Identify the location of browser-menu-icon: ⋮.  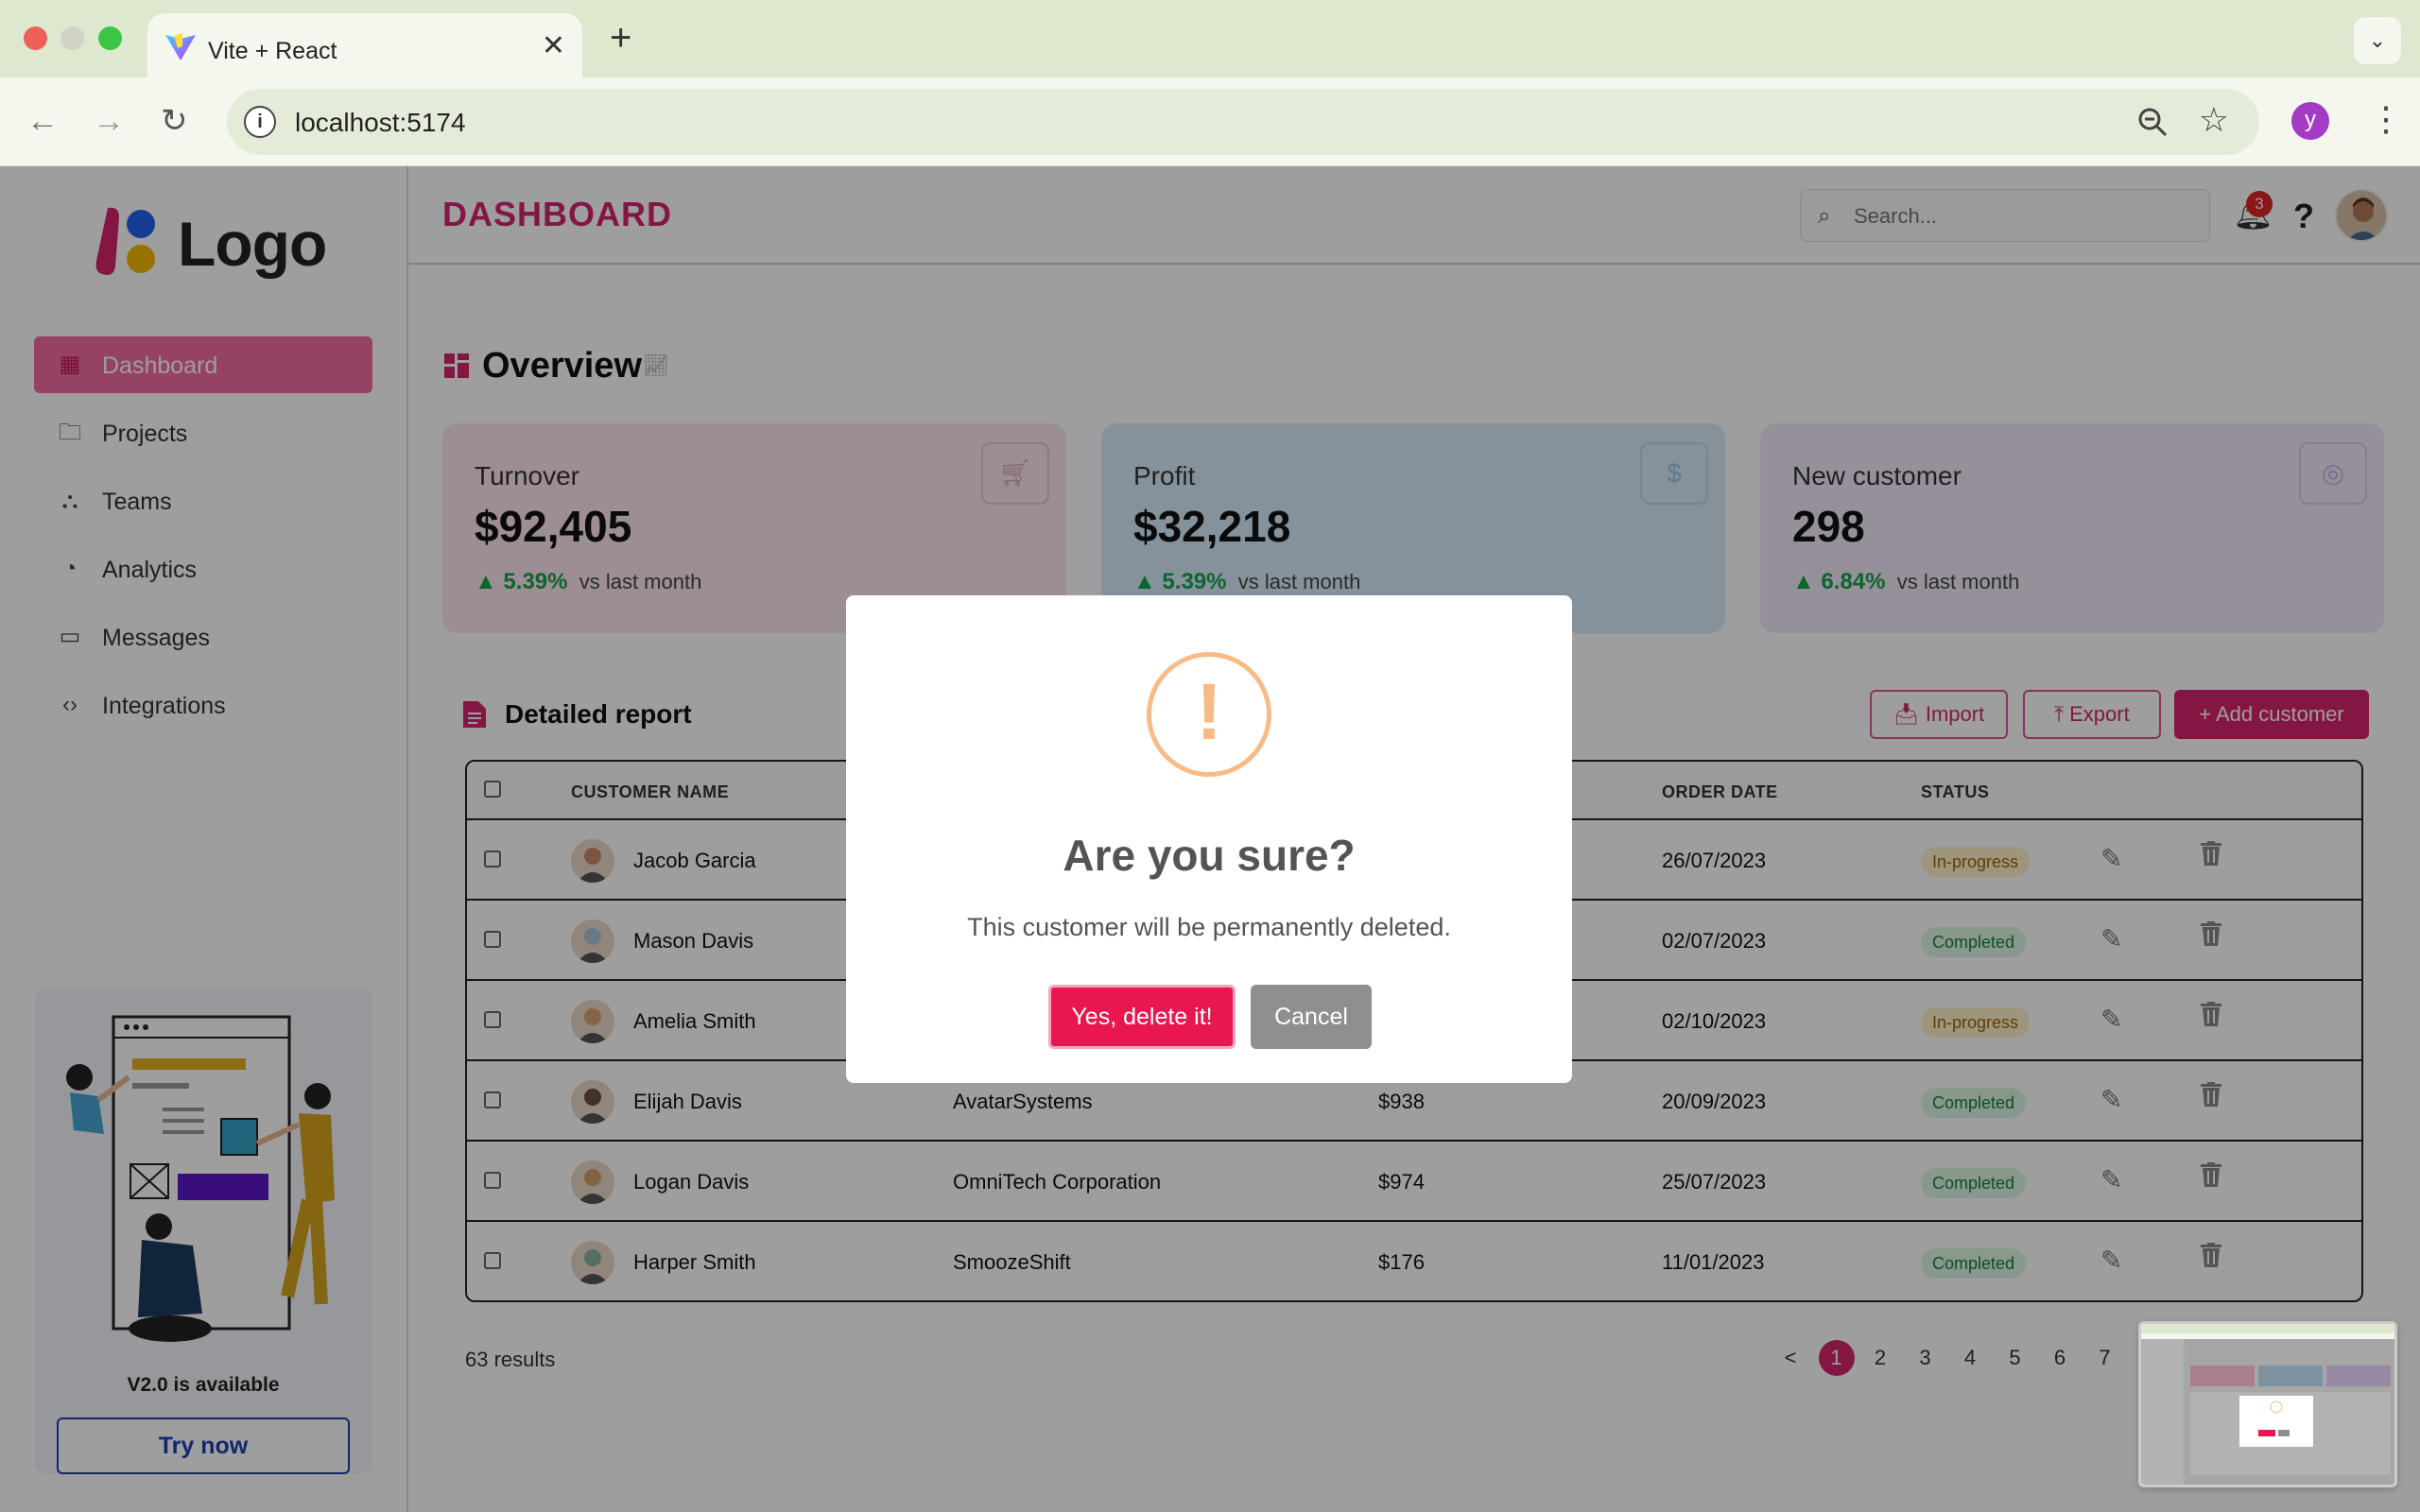
(2386, 119).